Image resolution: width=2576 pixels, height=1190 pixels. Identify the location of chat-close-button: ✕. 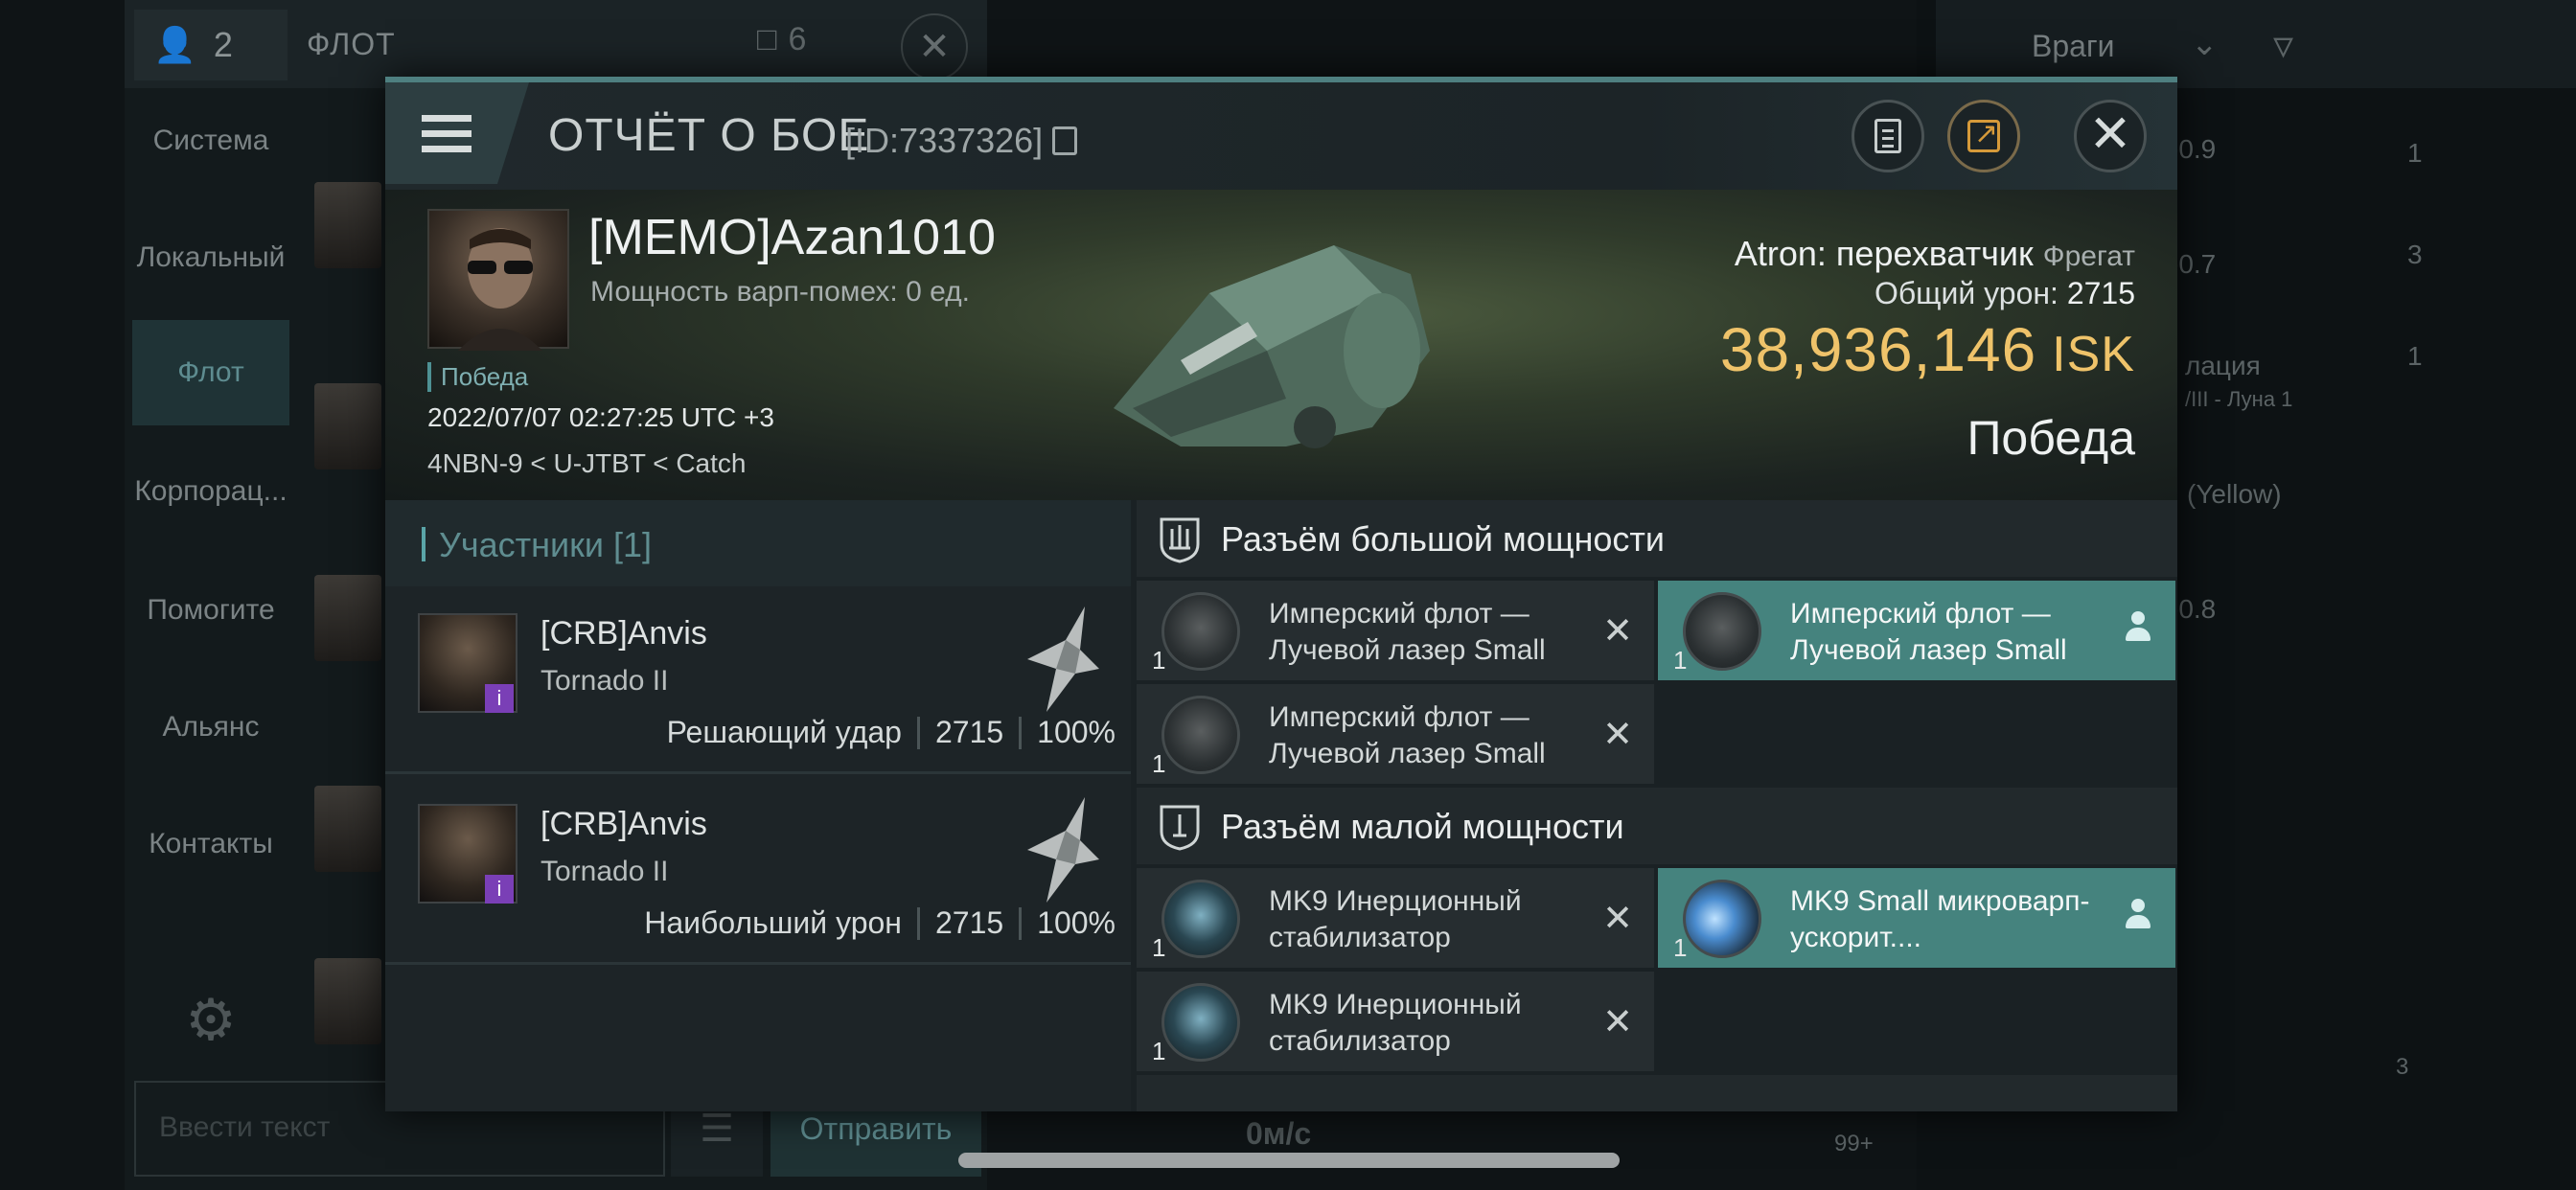
(934, 47).